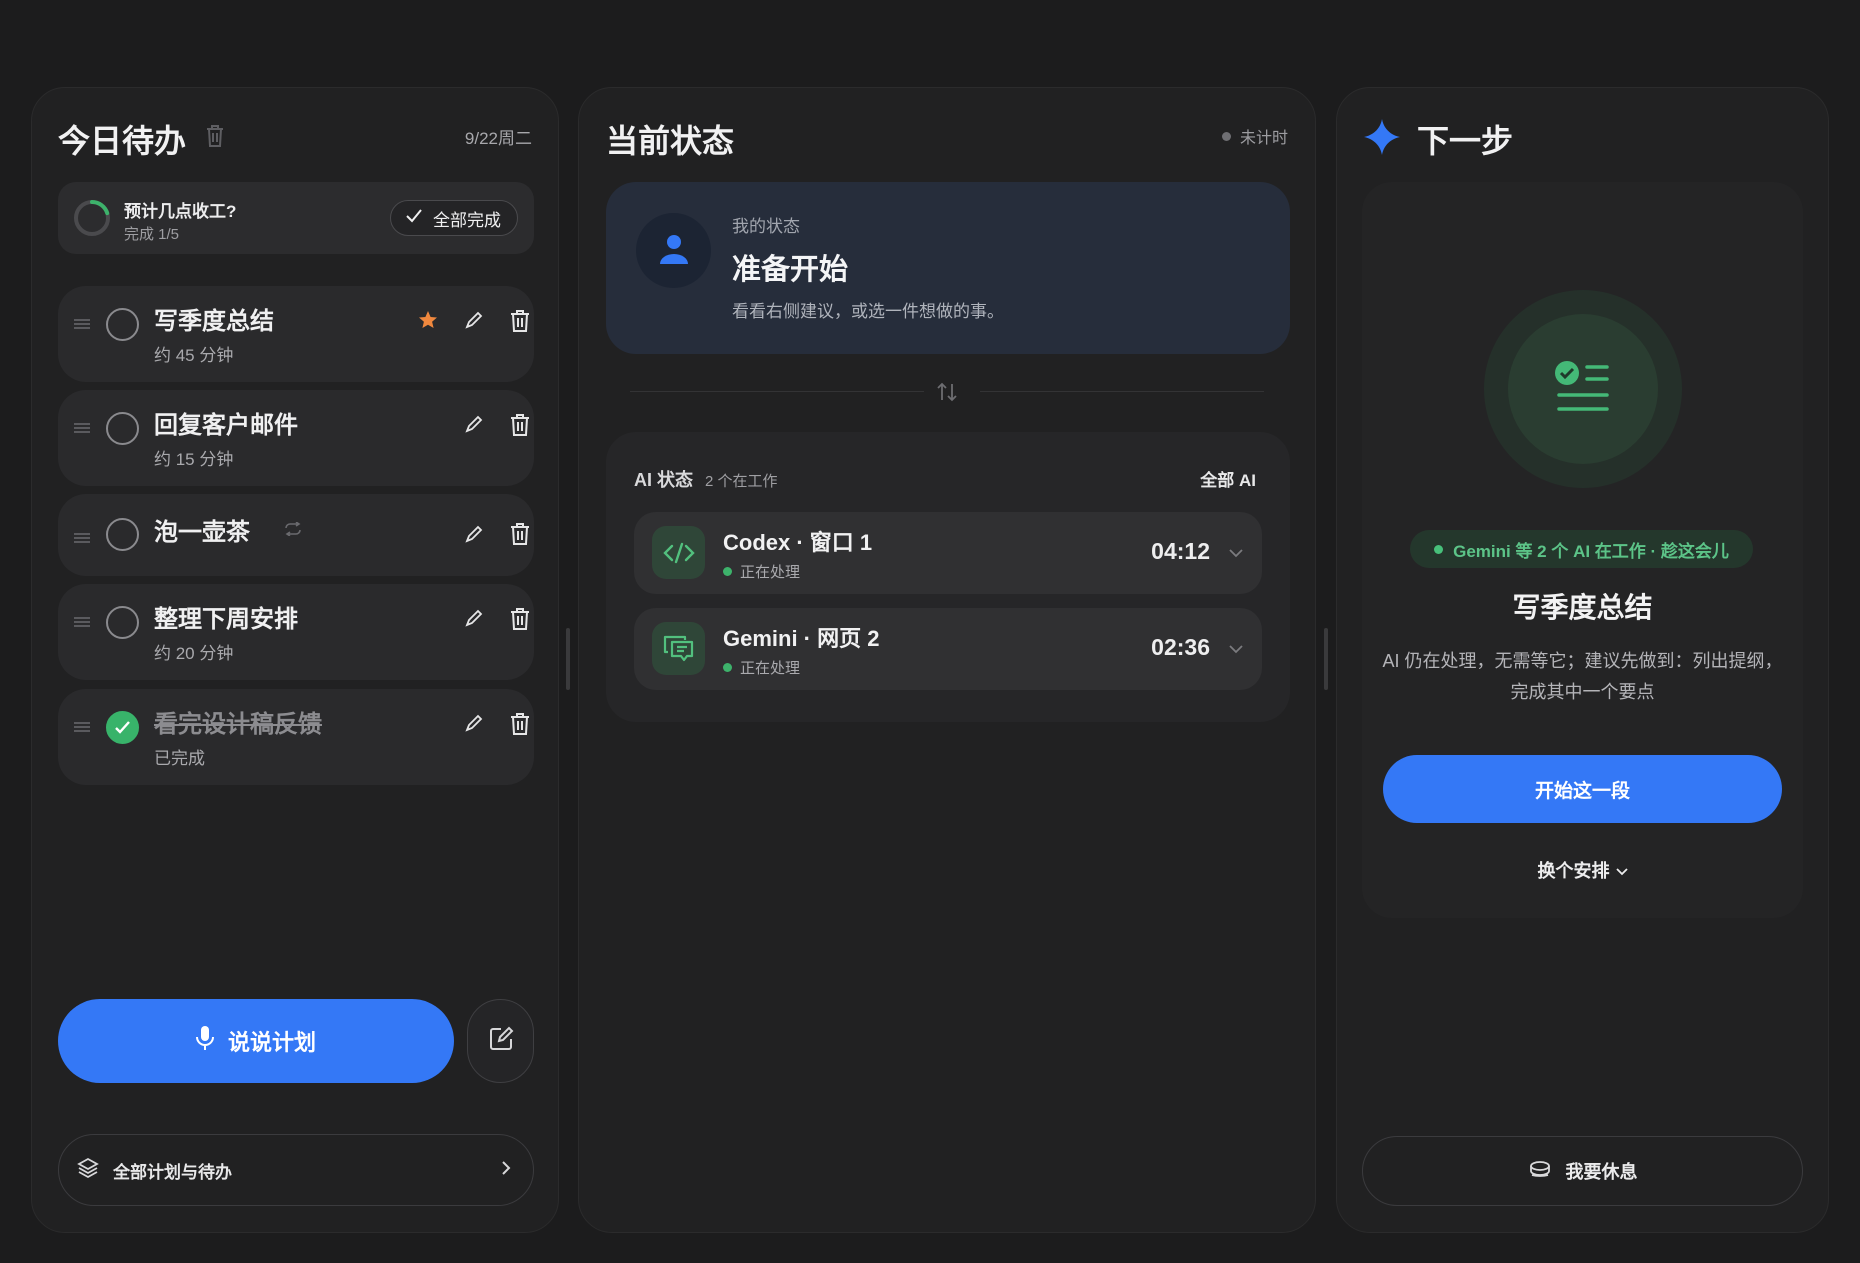 The width and height of the screenshot is (1860, 1263). I want to click on next-step-header: 下一步, so click(1438, 139).